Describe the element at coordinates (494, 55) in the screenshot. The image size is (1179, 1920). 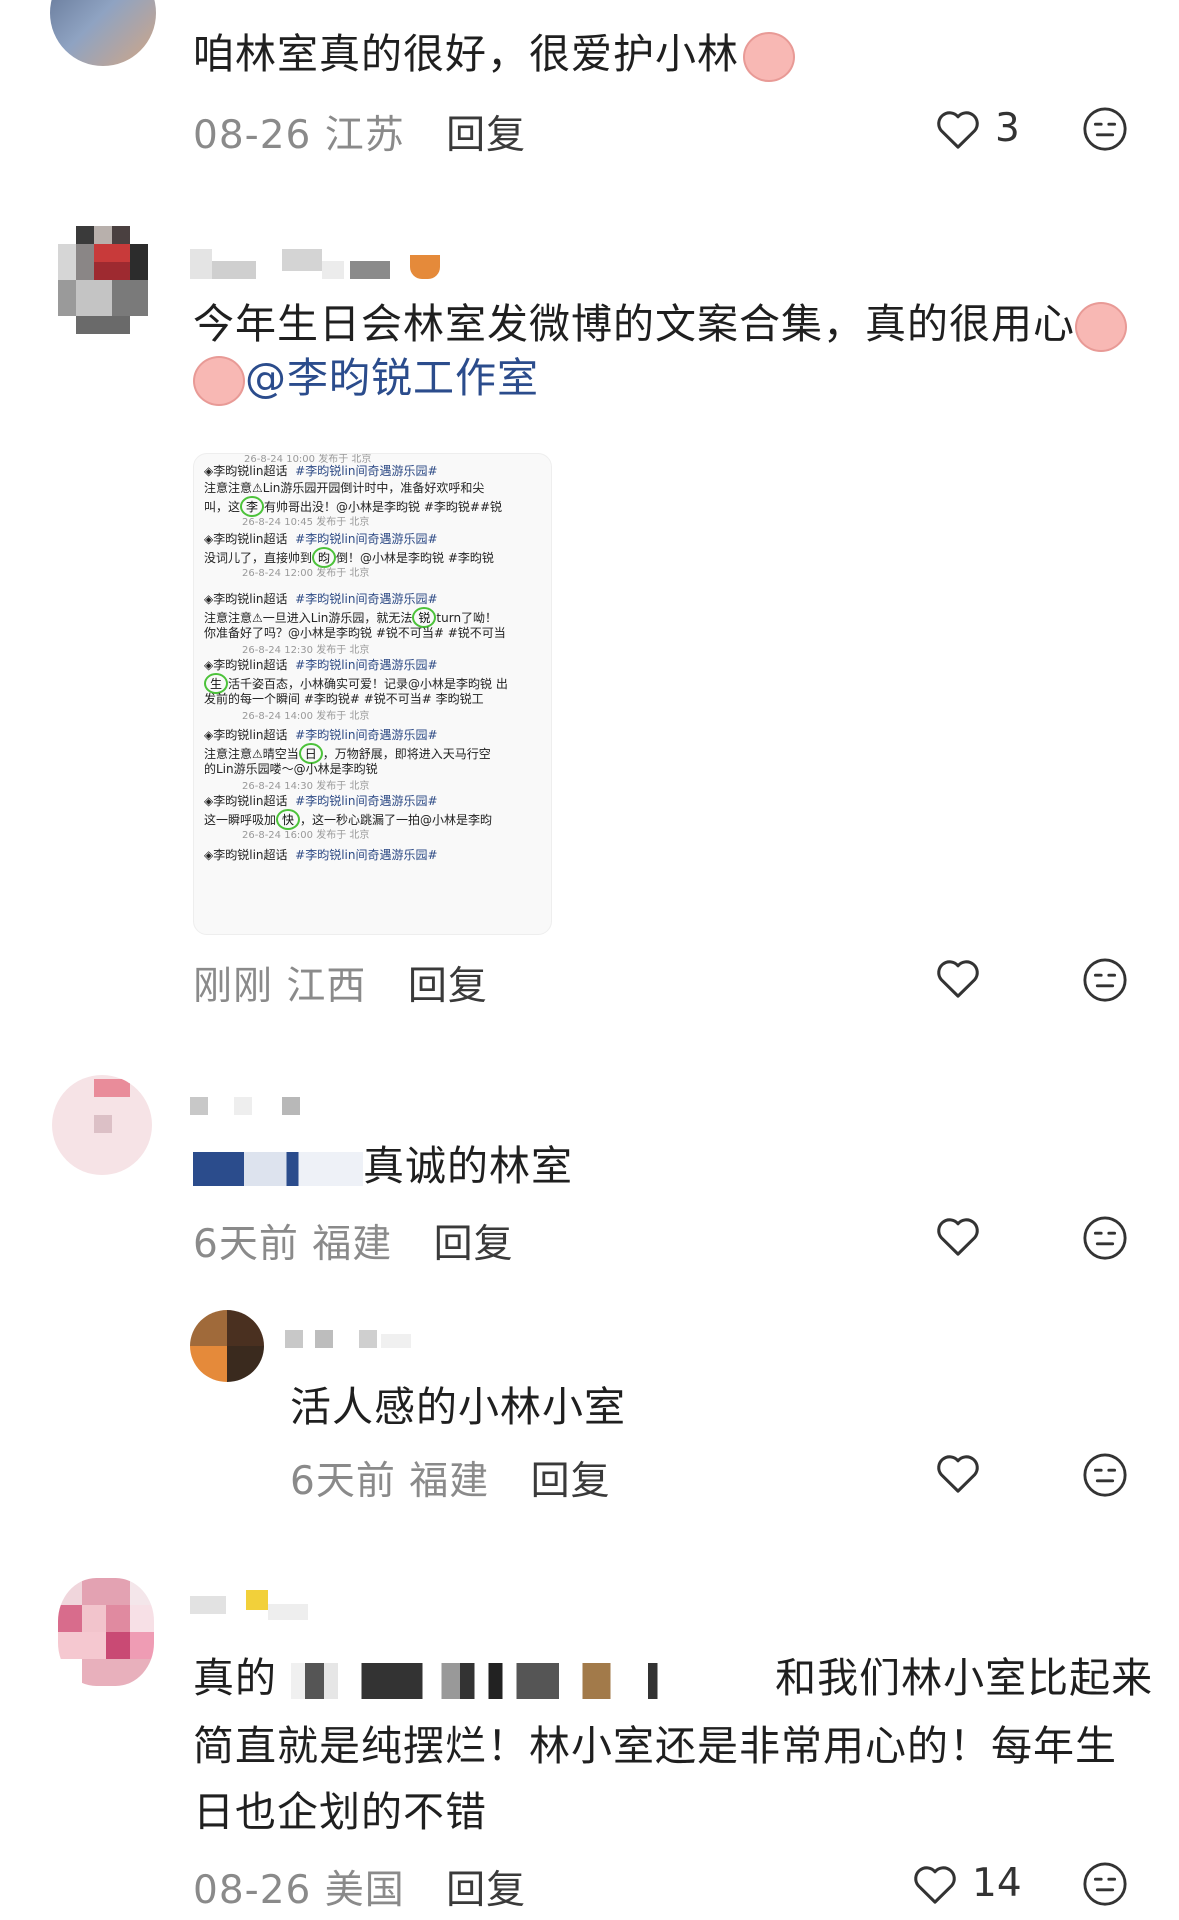
I see `comment-text: 咱林室真的很好，很爱护小林` at that location.